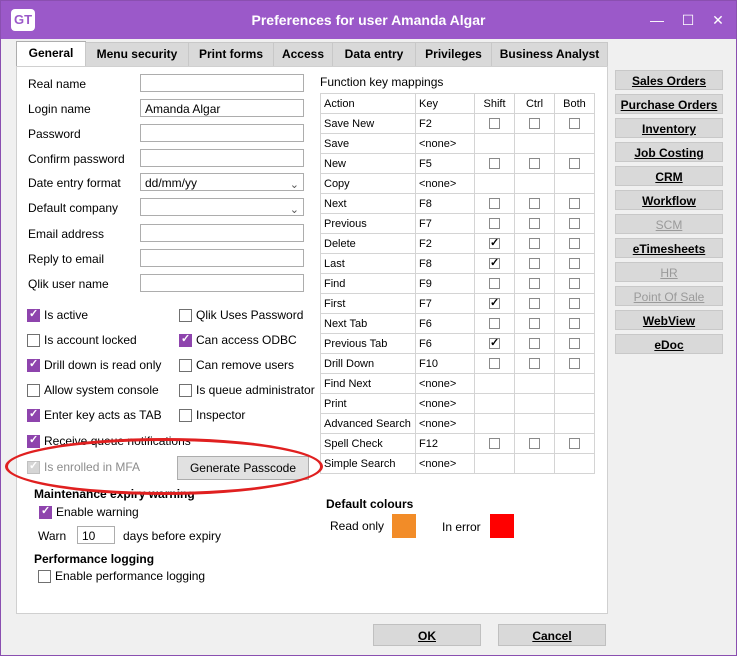 The image size is (737, 656). What do you see at coordinates (45, 511) in the screenshot?
I see `enable-warning-checkbox` at bounding box center [45, 511].